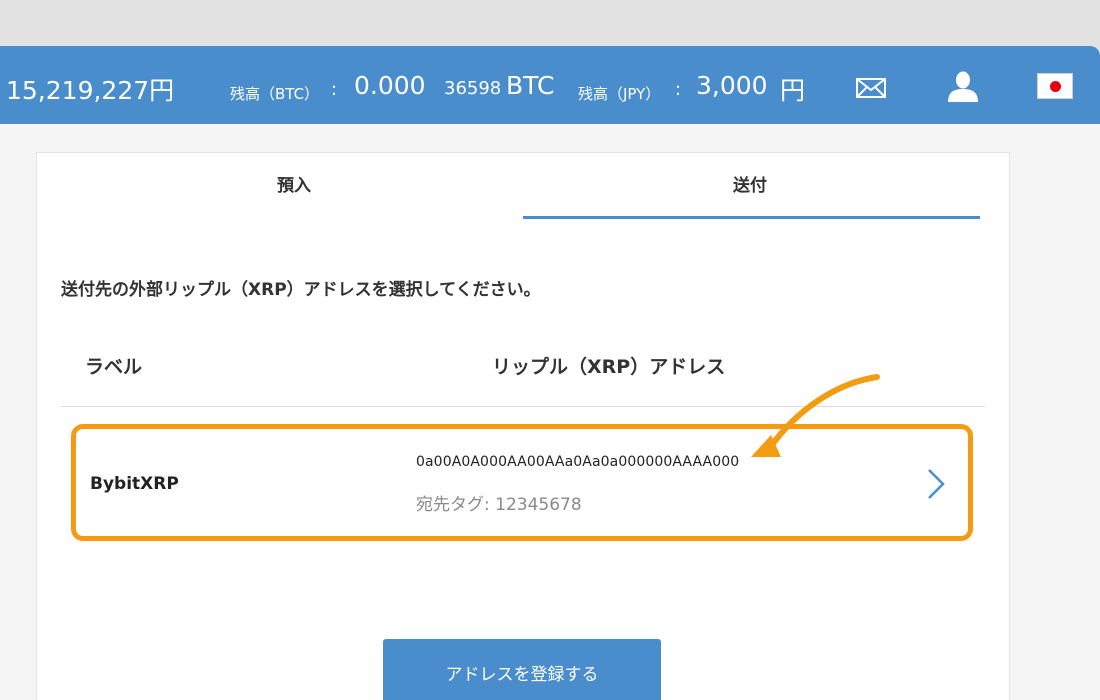  I want to click on tab-deposit: 預入, so click(294, 183).